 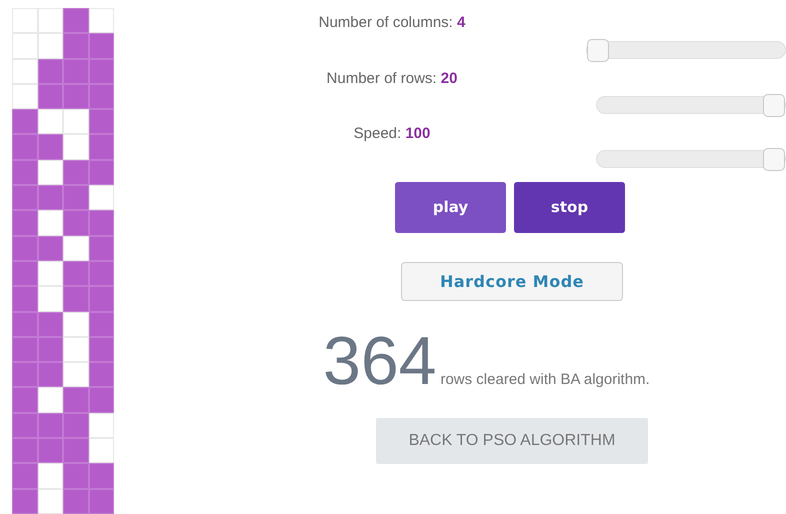 I want to click on score-text: rows cleared with BA algorithm., so click(x=545, y=380).